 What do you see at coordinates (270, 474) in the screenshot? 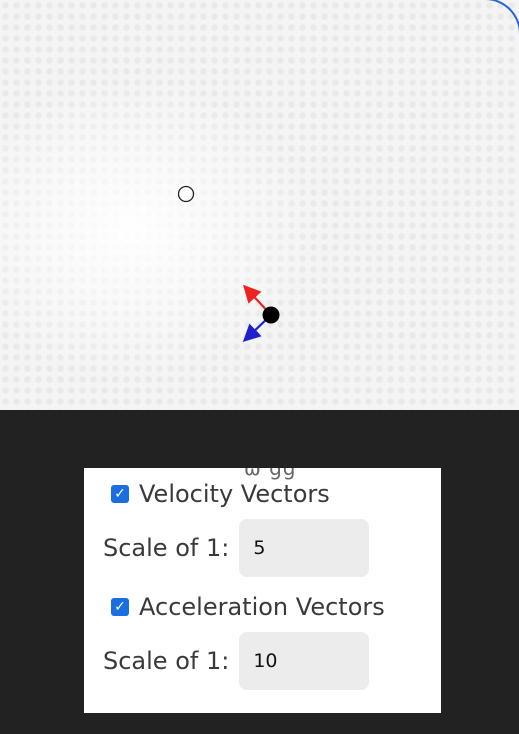
I see `clipped-heading: ω gg` at bounding box center [270, 474].